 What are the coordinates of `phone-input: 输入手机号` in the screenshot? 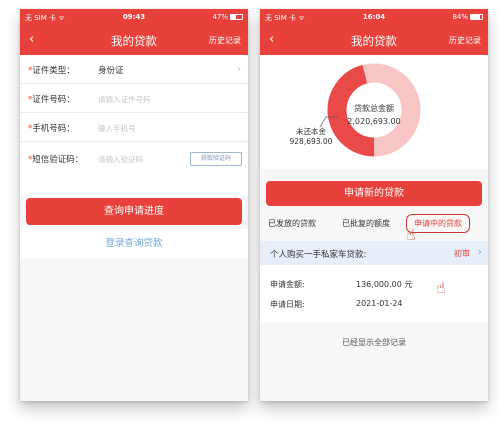 It's located at (117, 128).